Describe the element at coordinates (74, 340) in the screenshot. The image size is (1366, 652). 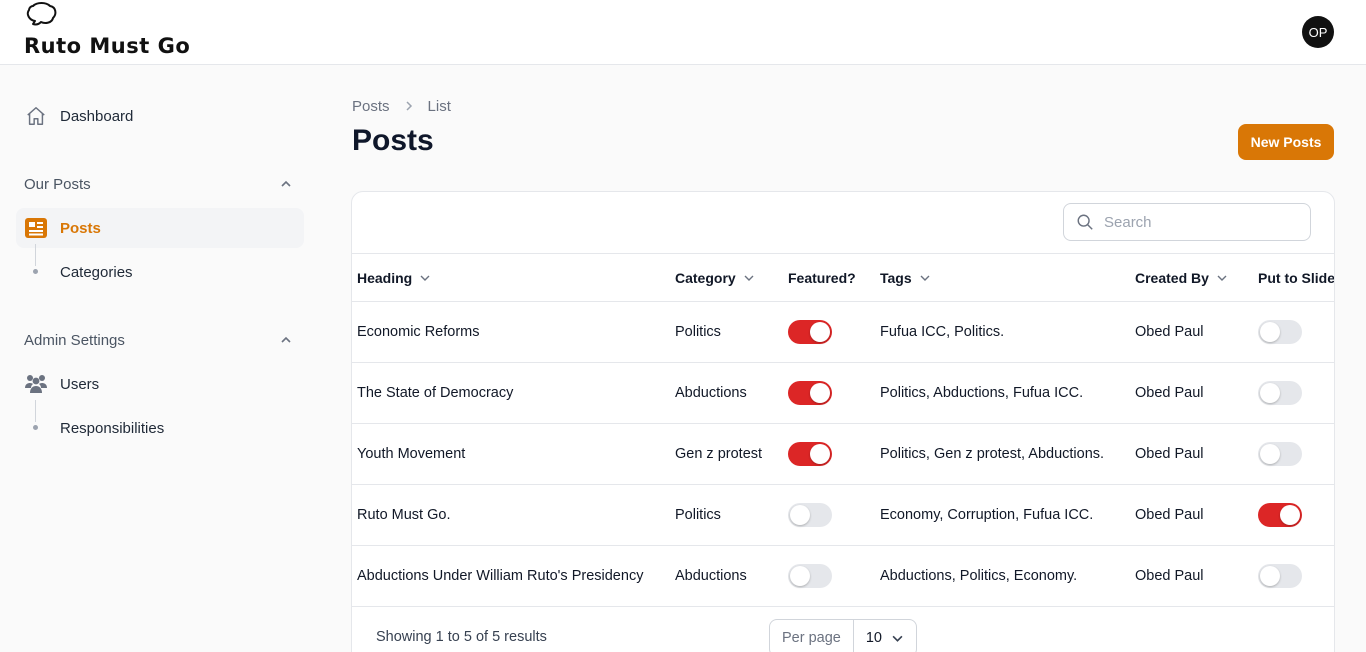
I see `group-label: Admin Settings` at that location.